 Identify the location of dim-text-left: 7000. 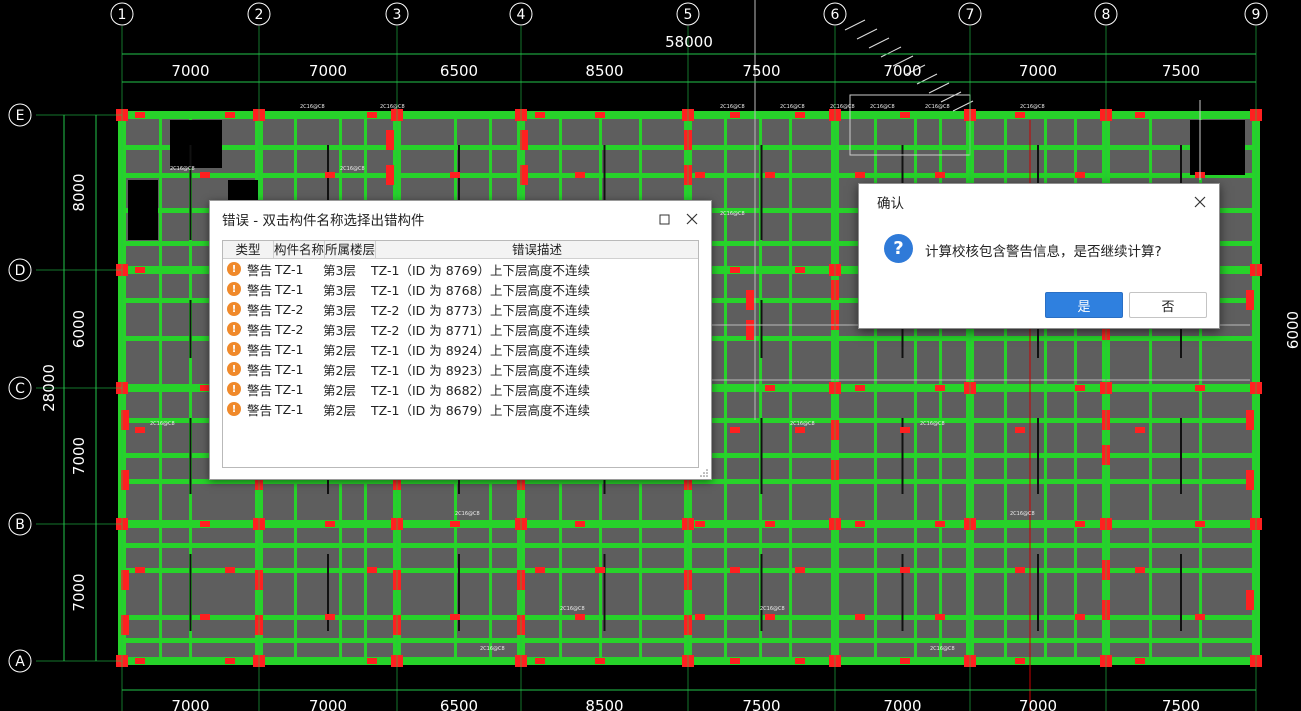
(79, 592).